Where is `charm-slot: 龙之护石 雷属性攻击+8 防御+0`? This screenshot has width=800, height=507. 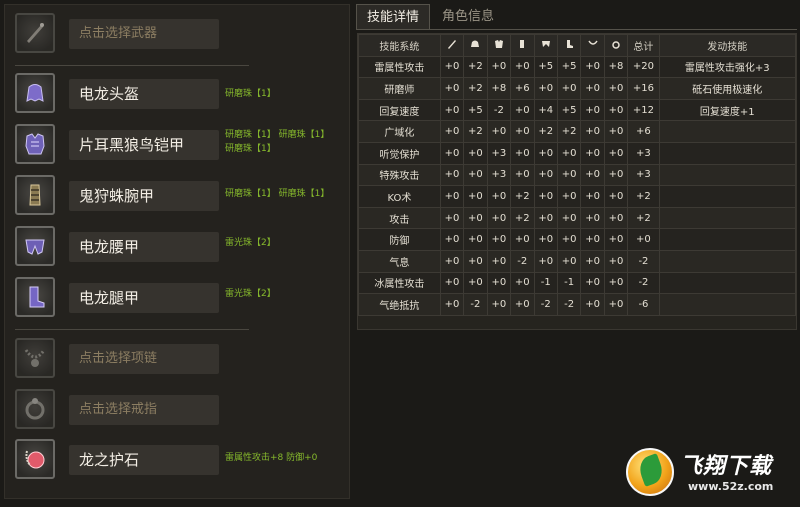 charm-slot: 龙之护石 雷属性攻击+8 防御+0 is located at coordinates (180, 463).